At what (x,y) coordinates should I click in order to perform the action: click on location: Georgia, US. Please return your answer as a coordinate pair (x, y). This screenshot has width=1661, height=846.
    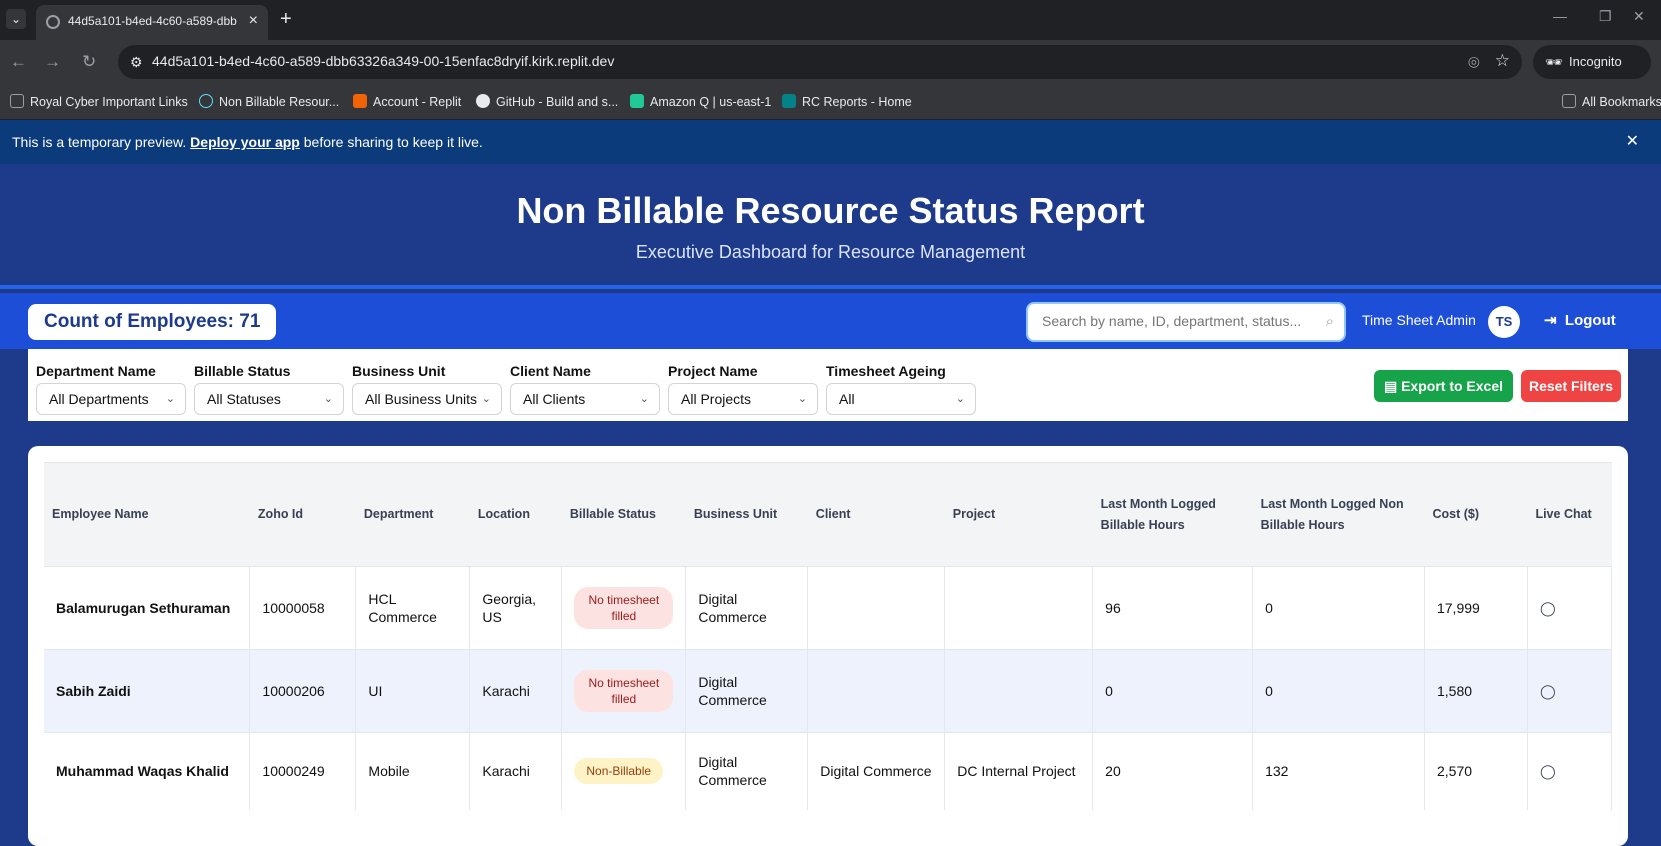
    Looking at the image, I should click on (516, 608).